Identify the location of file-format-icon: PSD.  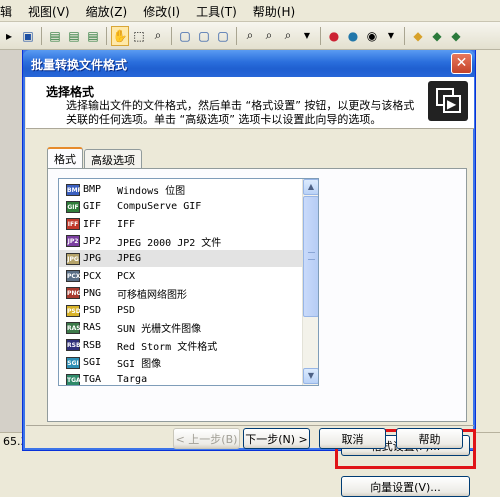
(73, 310).